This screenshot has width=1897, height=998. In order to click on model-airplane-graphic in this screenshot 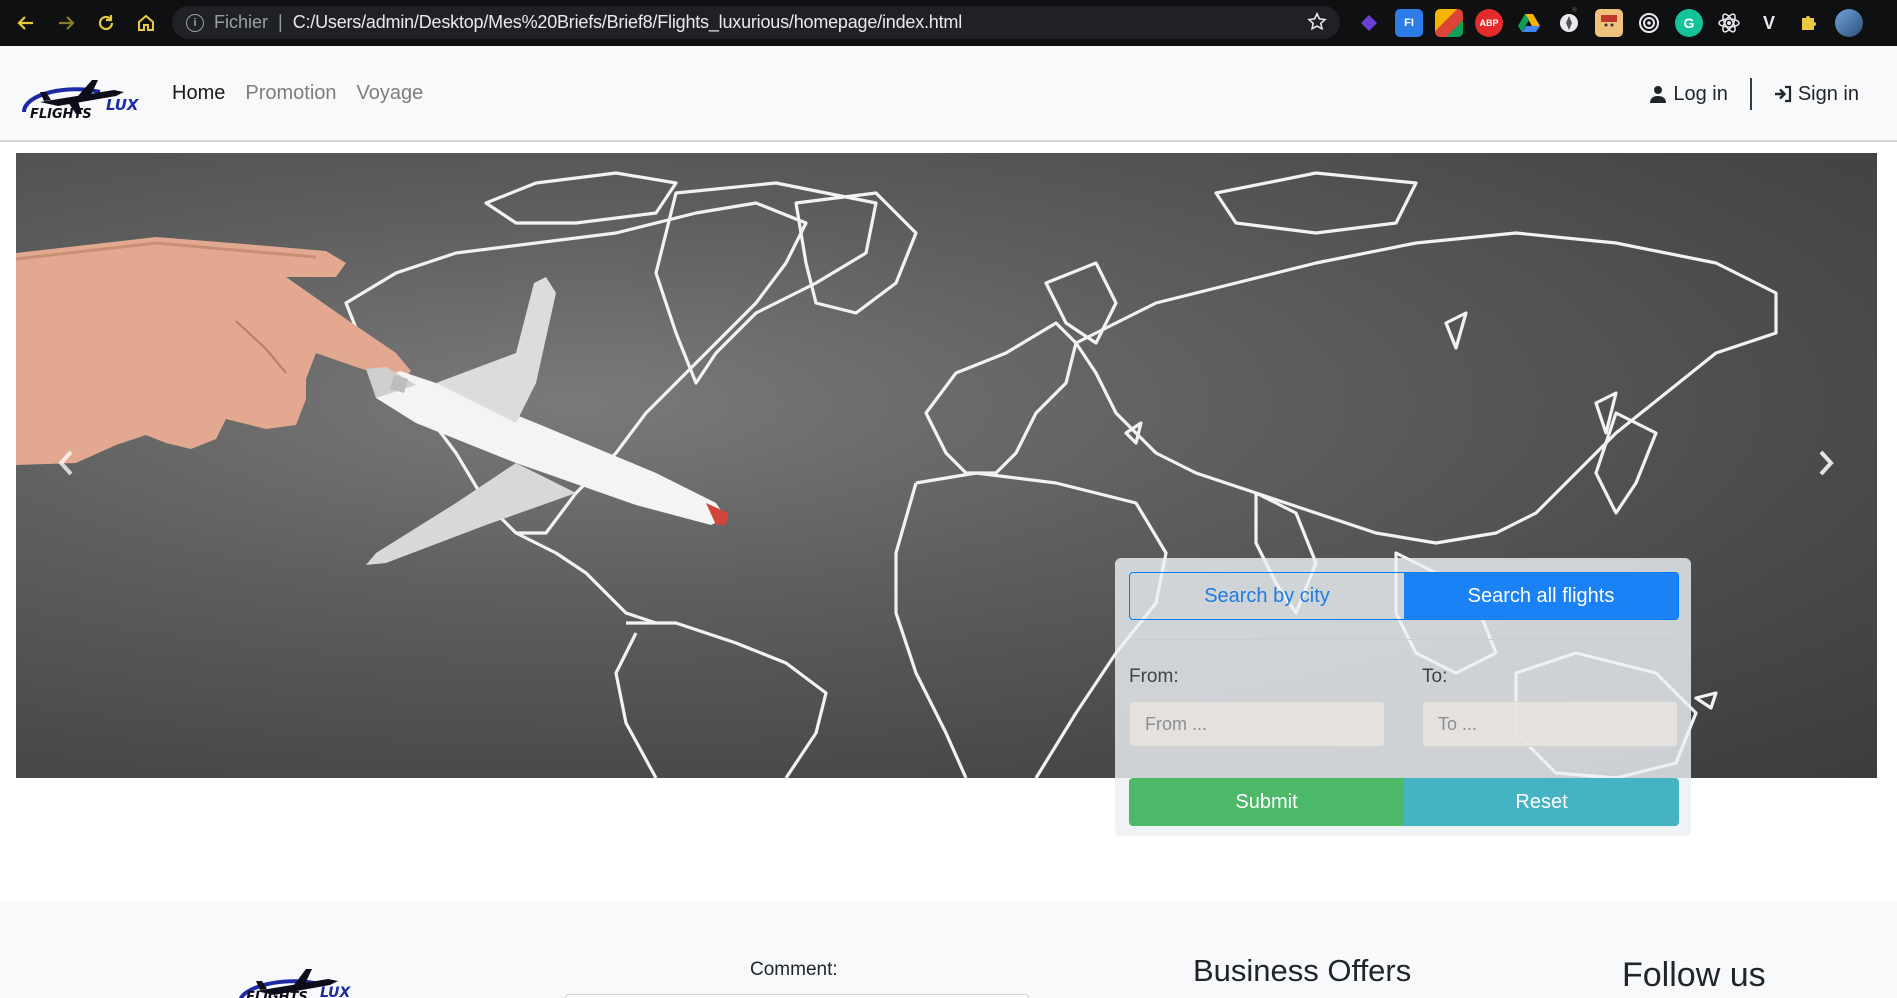, I will do `click(547, 421)`.